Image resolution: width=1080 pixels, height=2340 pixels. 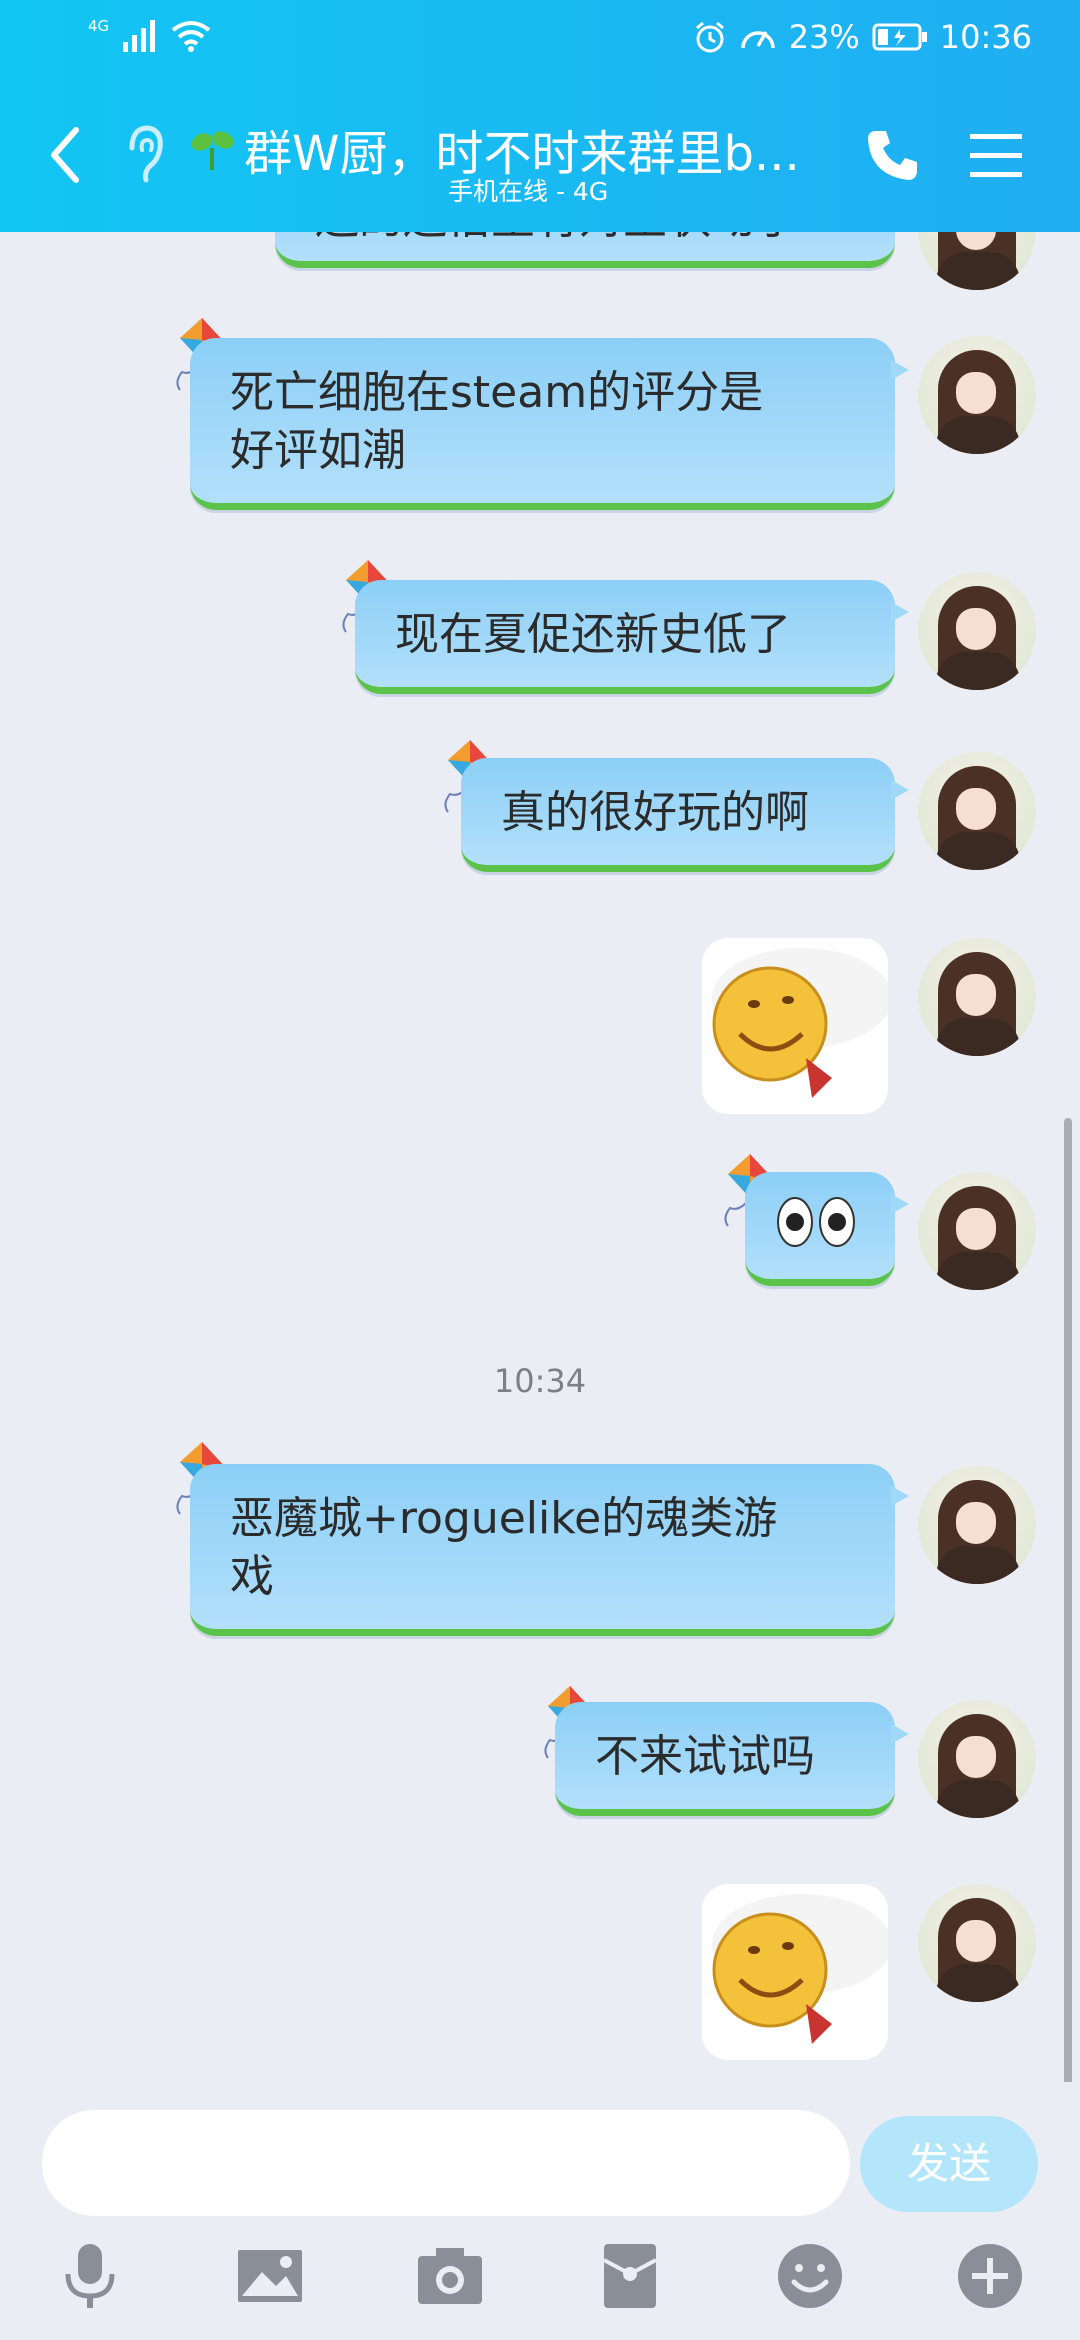 What do you see at coordinates (450, 2276) in the screenshot?
I see `camera-icon` at bounding box center [450, 2276].